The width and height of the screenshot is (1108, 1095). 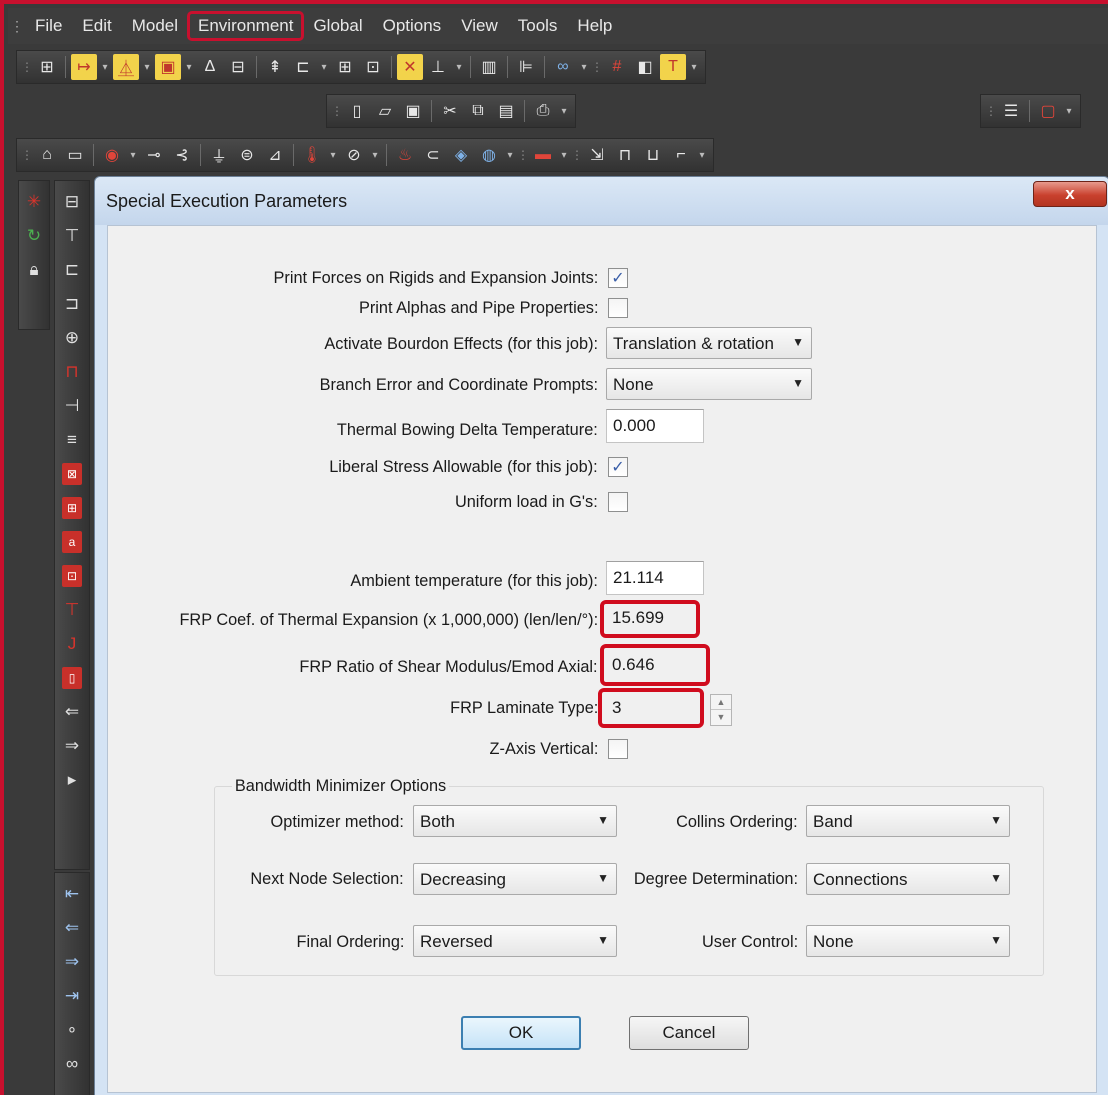 What do you see at coordinates (72, 780) in the screenshot?
I see `collapse-icon: ▸` at bounding box center [72, 780].